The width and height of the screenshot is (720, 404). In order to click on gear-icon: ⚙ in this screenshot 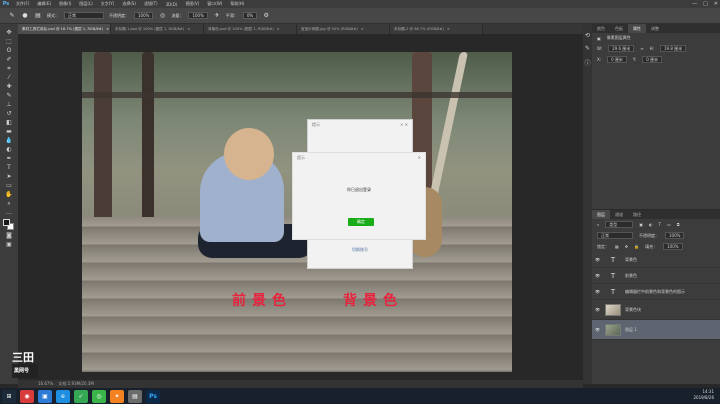, I will do `click(266, 16)`.